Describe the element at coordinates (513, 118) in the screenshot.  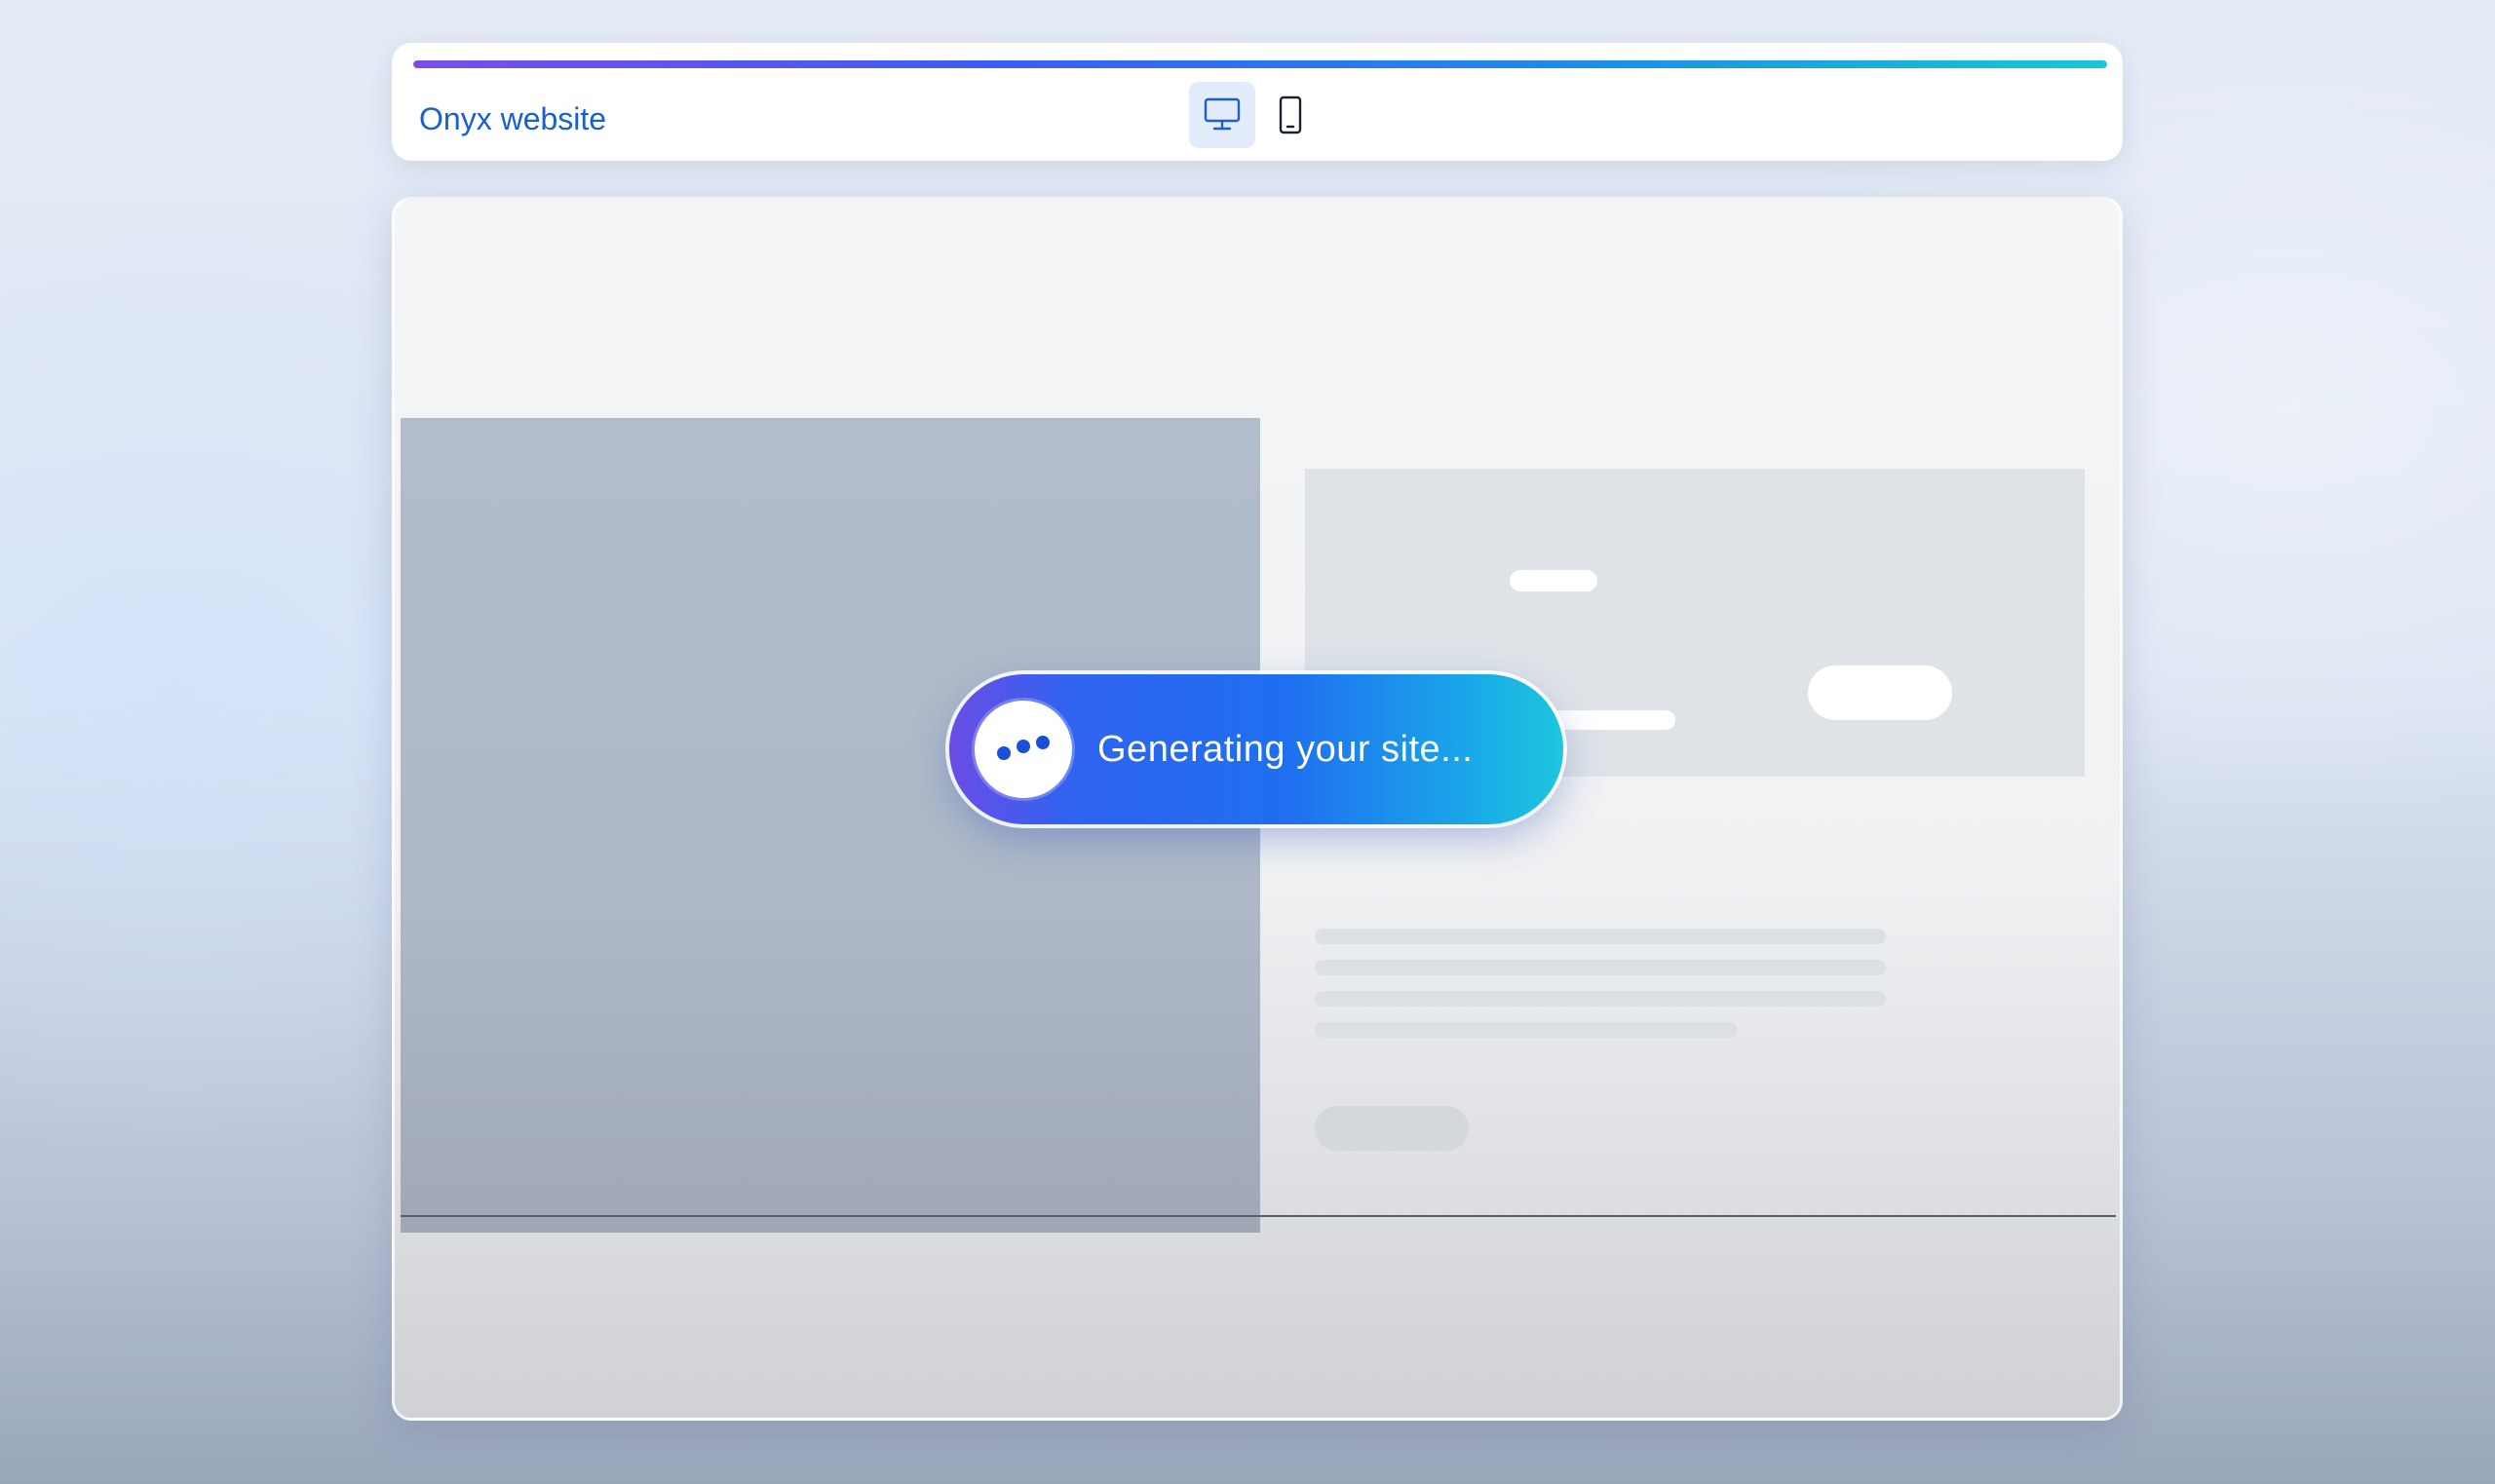
I see `site-title: Onyx website` at that location.